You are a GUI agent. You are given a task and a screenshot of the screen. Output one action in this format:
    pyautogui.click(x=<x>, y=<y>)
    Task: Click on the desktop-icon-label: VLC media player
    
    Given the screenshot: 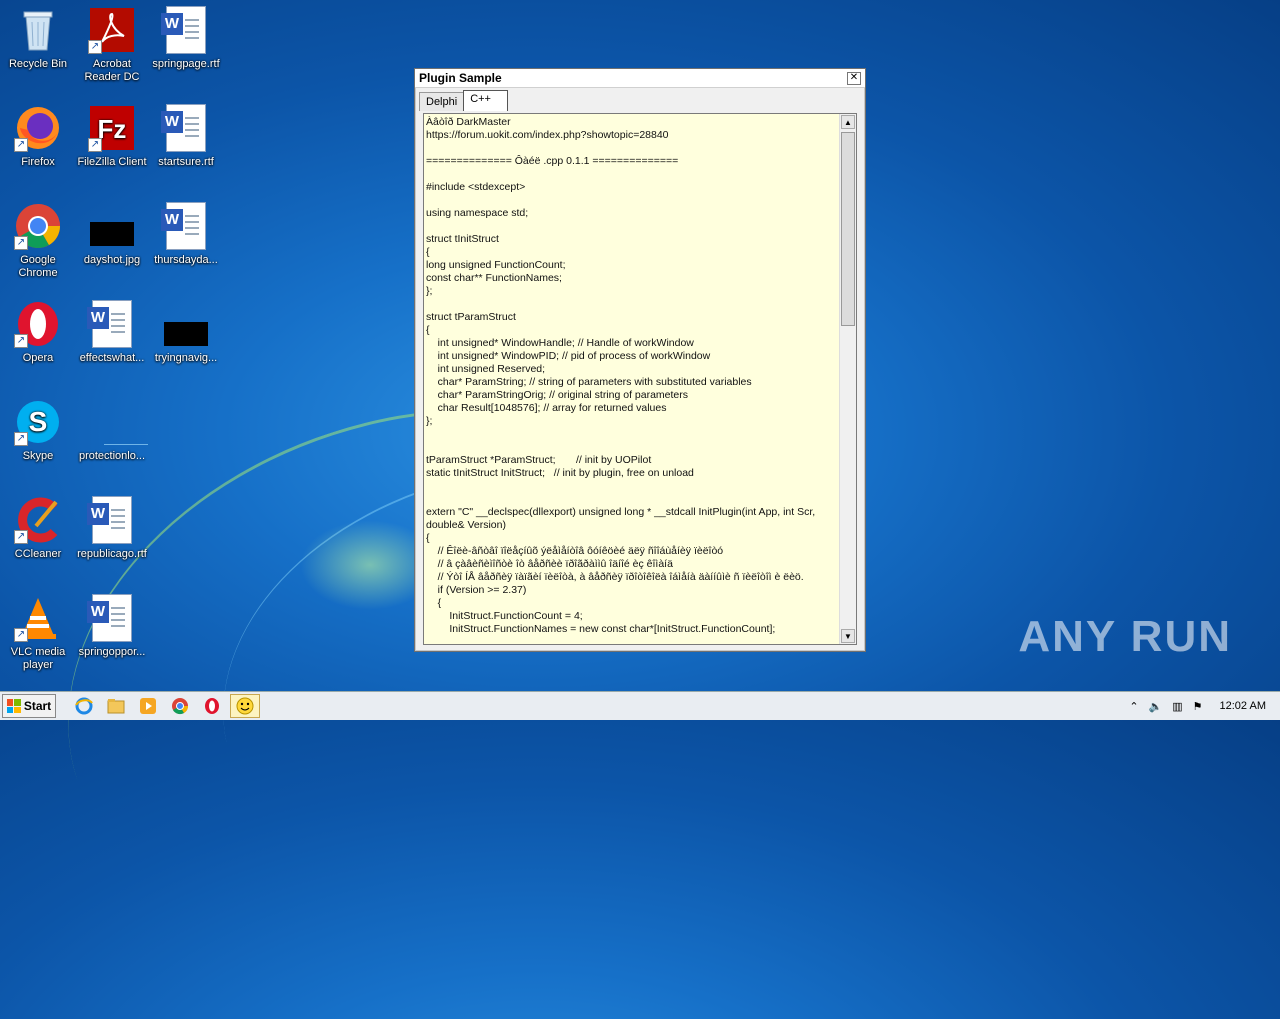 What is the action you would take?
    pyautogui.click(x=38, y=658)
    